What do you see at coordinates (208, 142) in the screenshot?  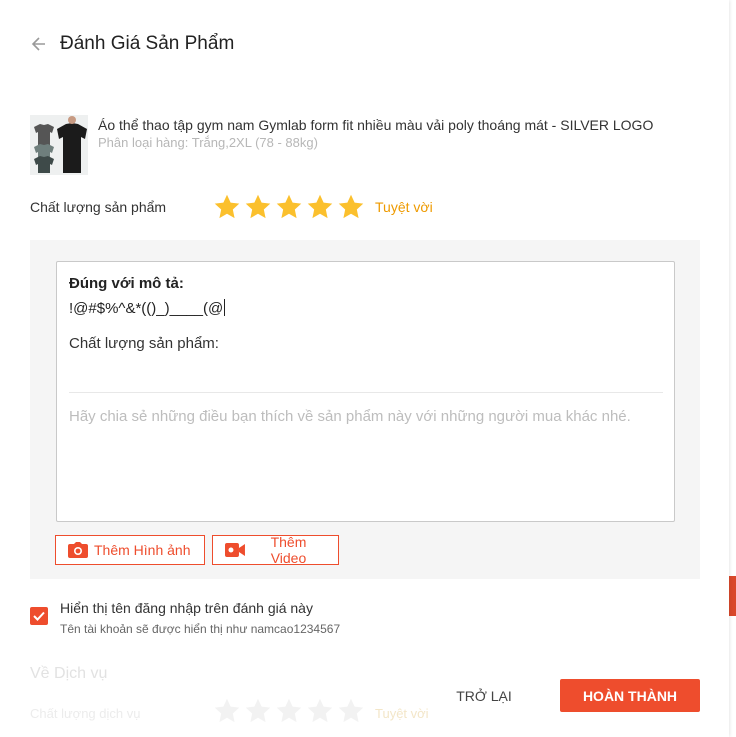 I see `product-variant: Phân loại hàng: Trắng,2XL (78 - 88kg)` at bounding box center [208, 142].